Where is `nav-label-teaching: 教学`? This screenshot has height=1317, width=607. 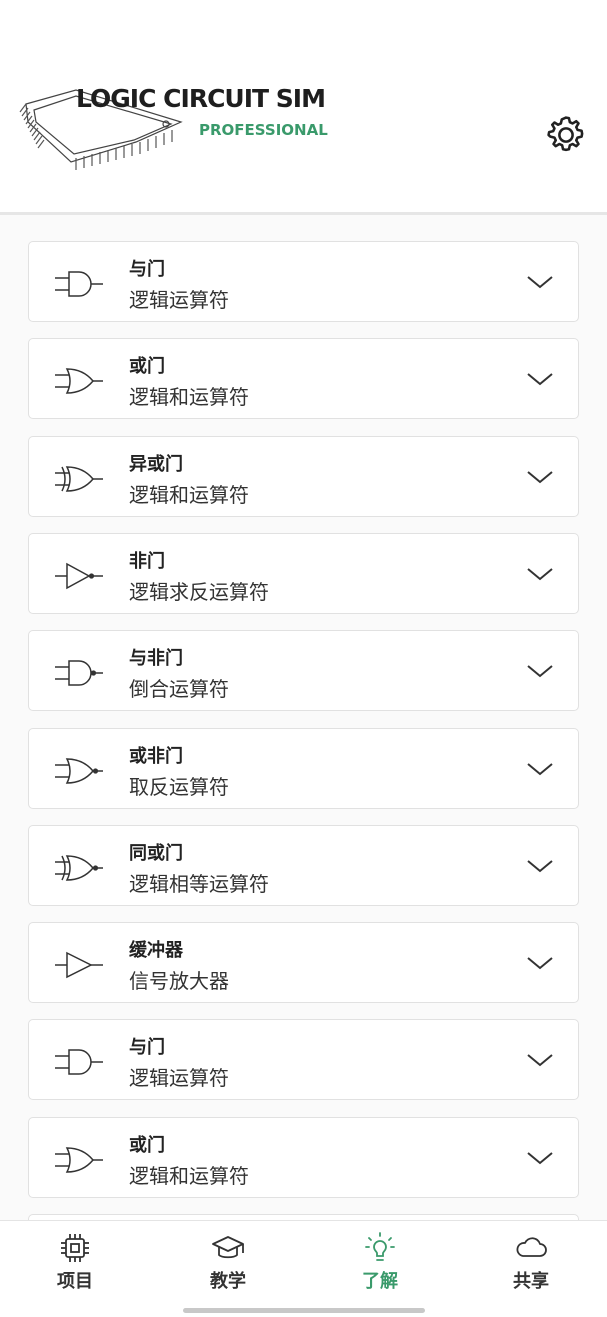 nav-label-teaching: 教学 is located at coordinates (228, 1281).